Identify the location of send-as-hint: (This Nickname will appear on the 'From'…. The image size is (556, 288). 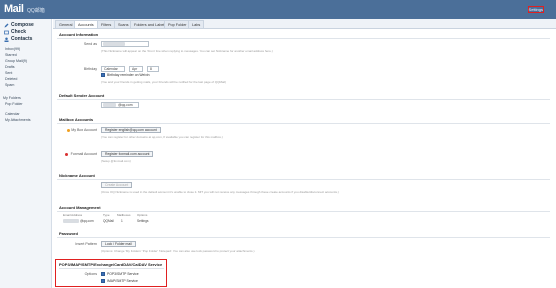
(187, 51).